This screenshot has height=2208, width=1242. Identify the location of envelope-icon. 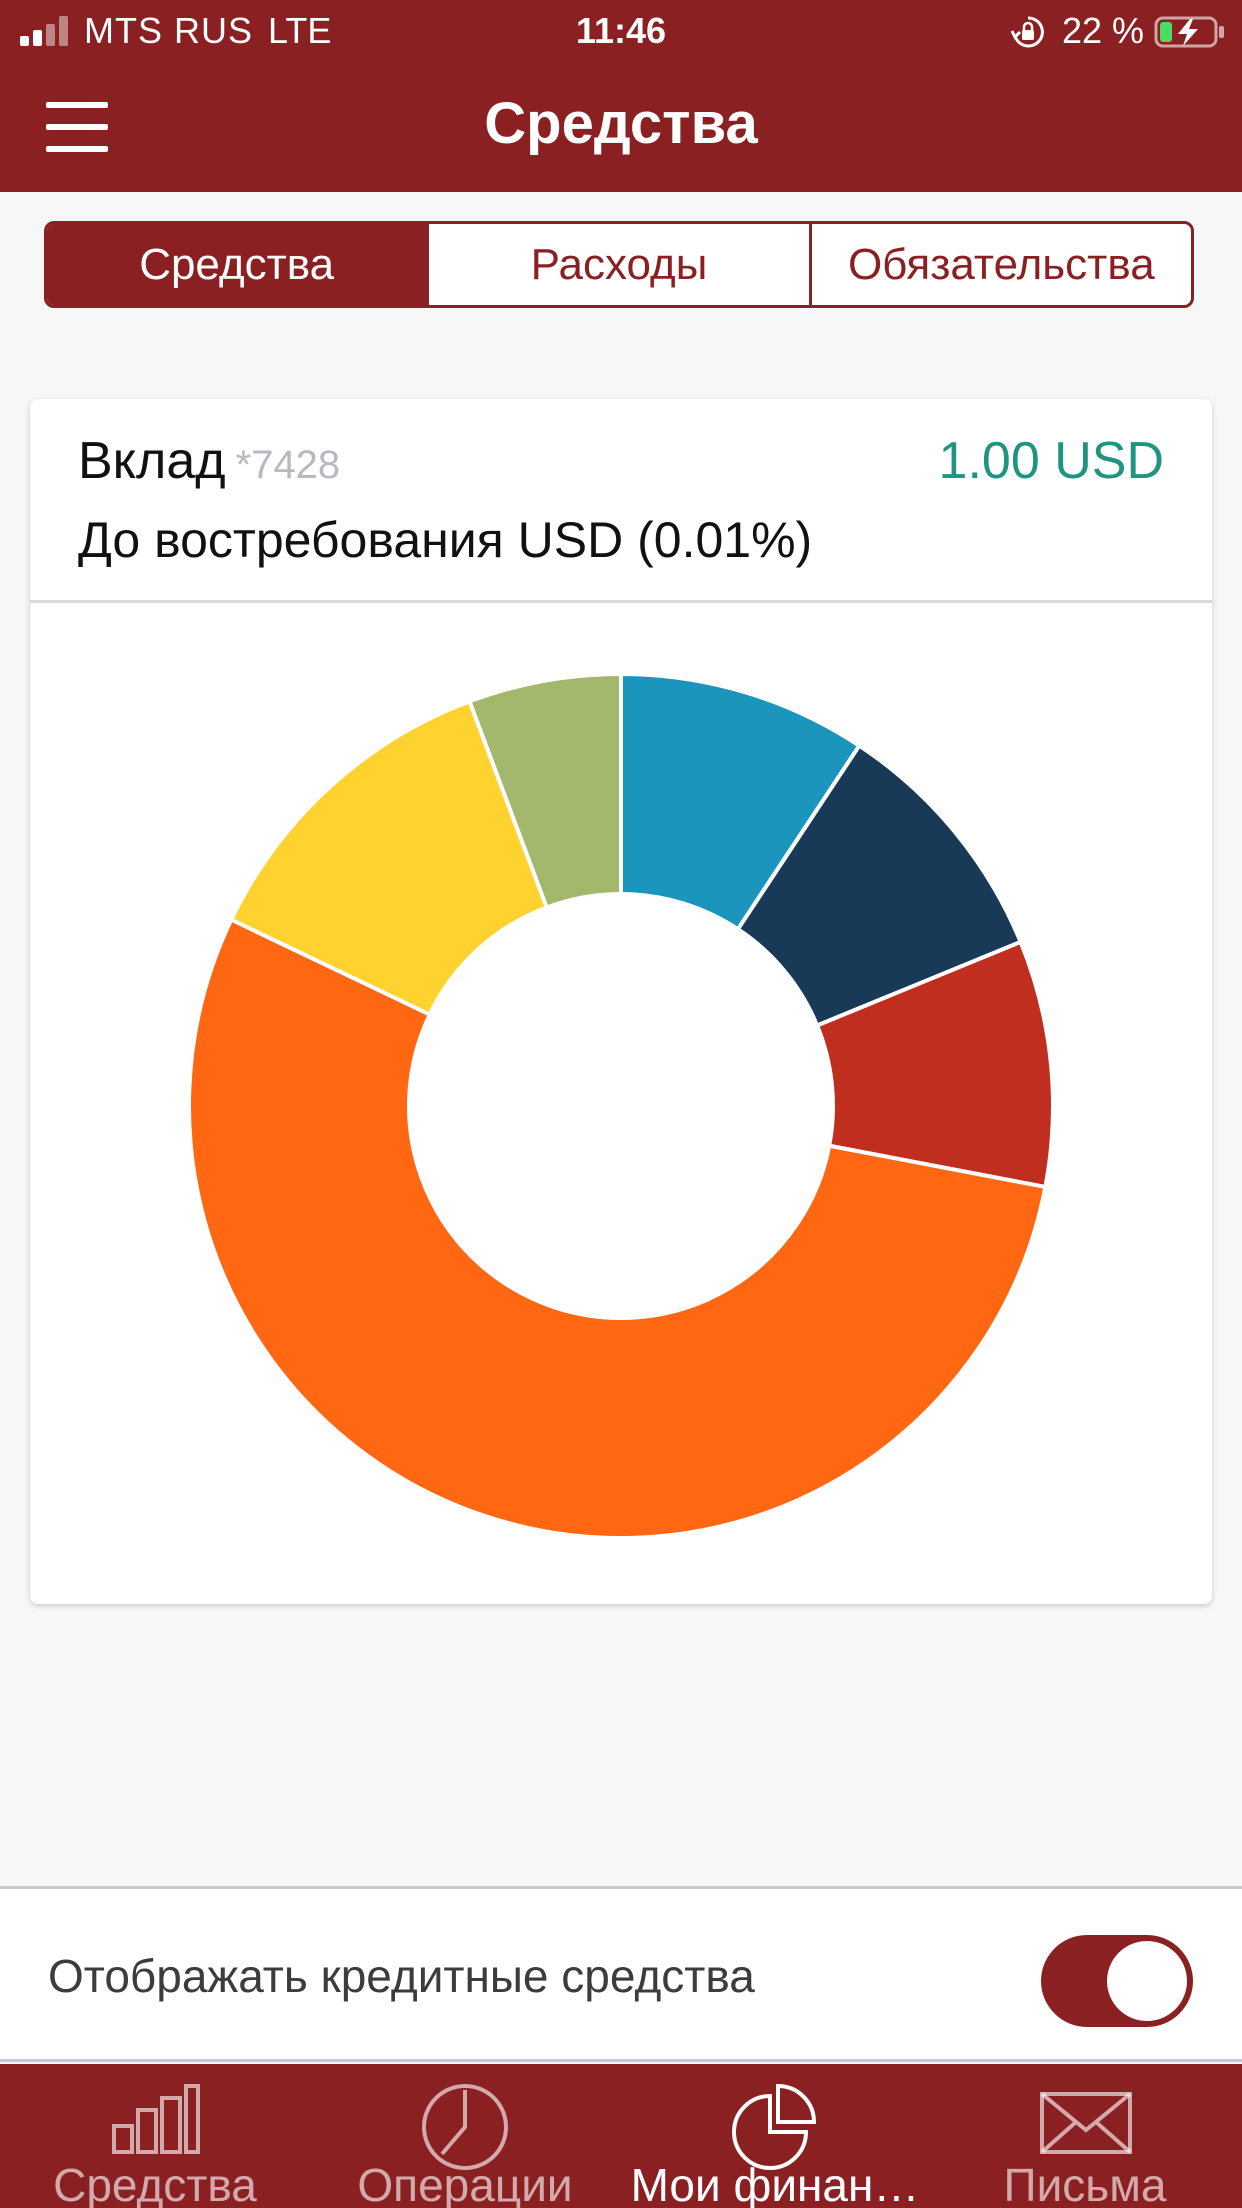
(1086, 2123).